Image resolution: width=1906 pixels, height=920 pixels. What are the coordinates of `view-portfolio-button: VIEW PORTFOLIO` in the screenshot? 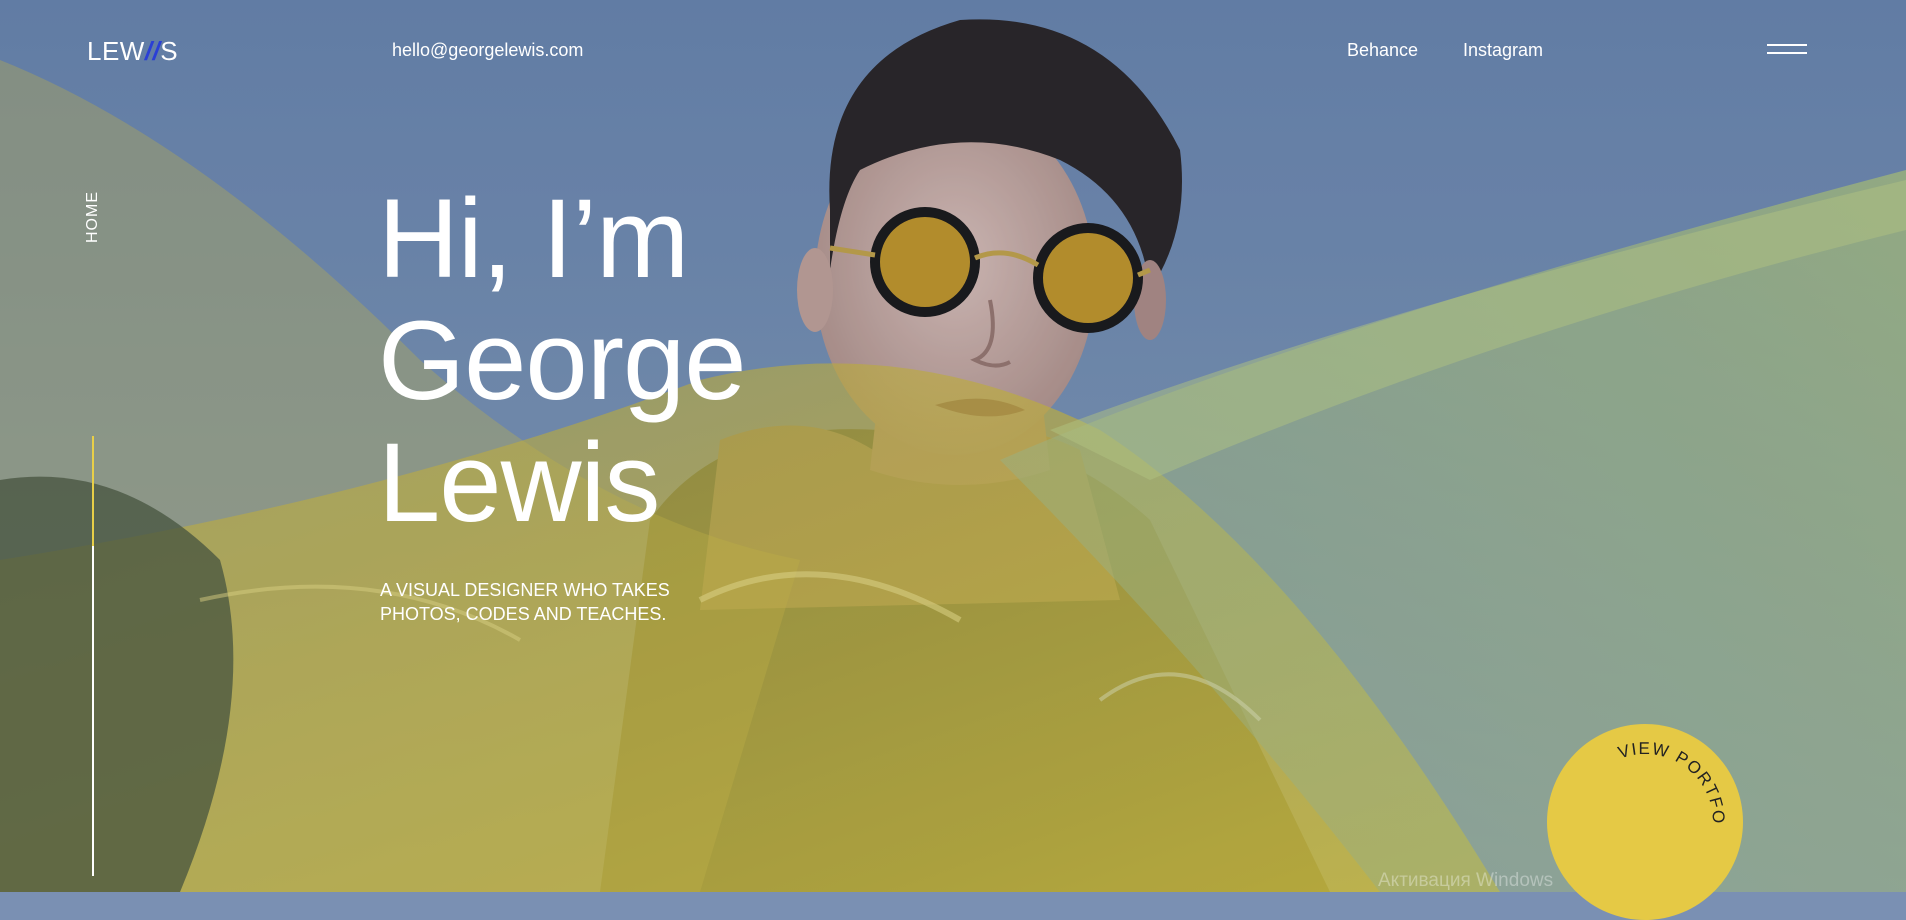 It's located at (1645, 822).